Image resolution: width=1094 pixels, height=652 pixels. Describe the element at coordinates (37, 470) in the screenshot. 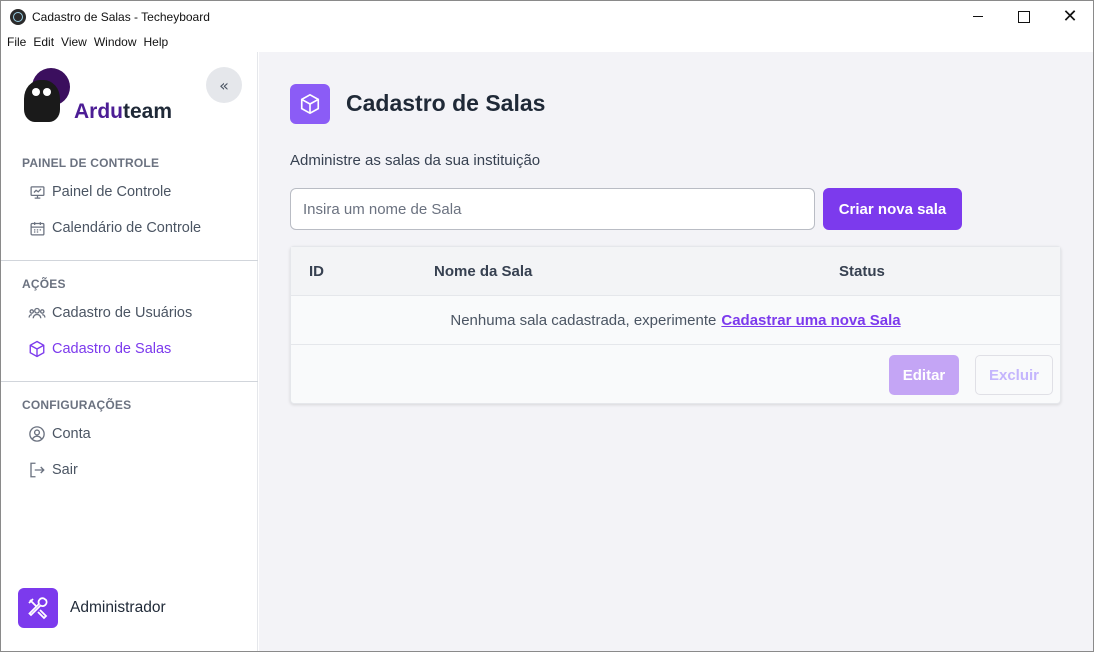

I see `logout-icon` at that location.